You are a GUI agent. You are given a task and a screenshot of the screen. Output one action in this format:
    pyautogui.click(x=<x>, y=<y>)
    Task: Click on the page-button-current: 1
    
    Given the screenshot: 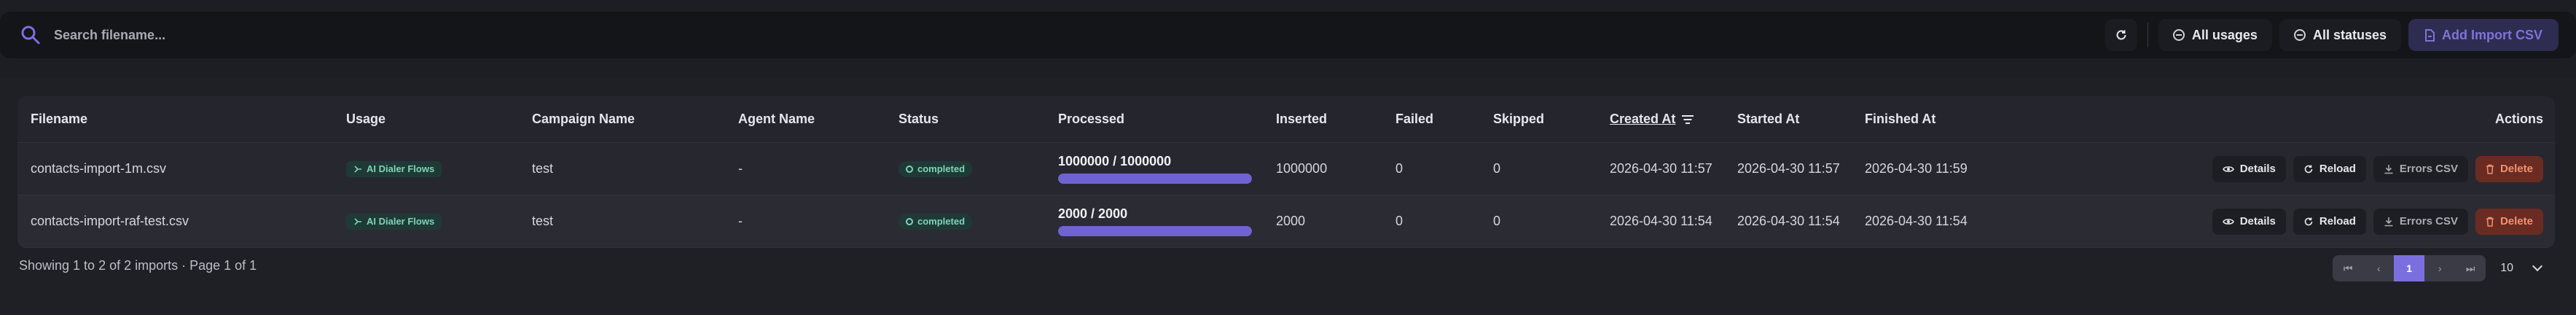 What is the action you would take?
    pyautogui.click(x=2409, y=268)
    